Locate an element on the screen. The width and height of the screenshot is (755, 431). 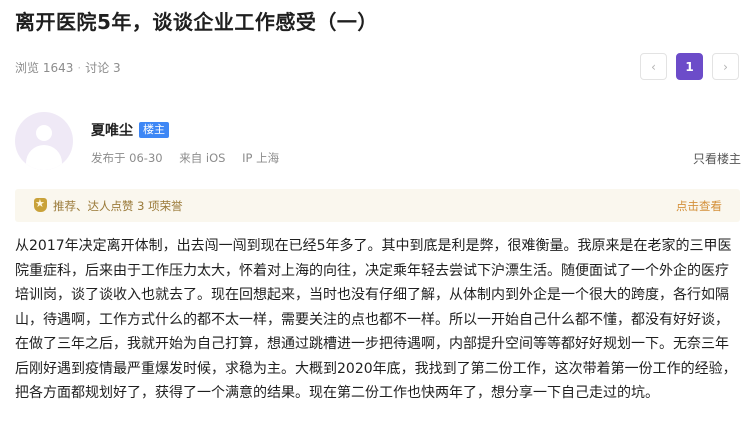
comment-count: 讨论 3 is located at coordinates (102, 68).